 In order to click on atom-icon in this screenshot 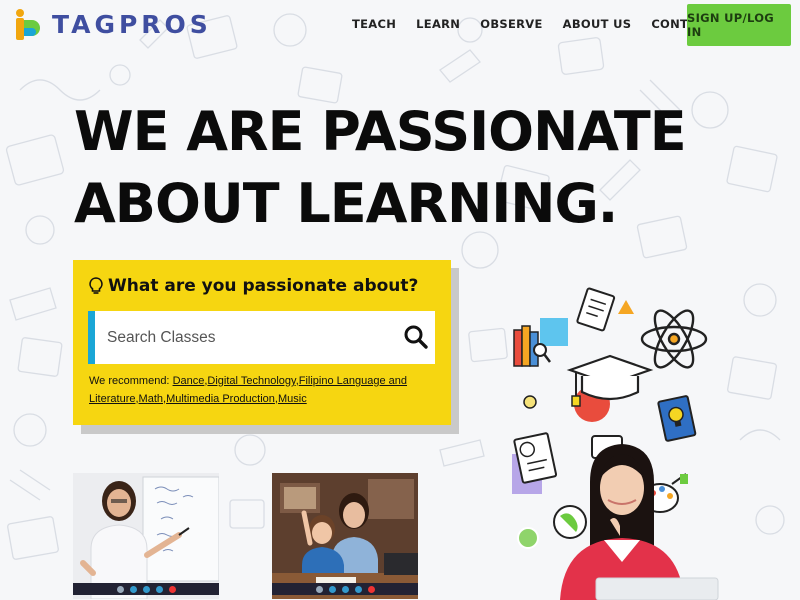, I will do `click(674, 339)`.